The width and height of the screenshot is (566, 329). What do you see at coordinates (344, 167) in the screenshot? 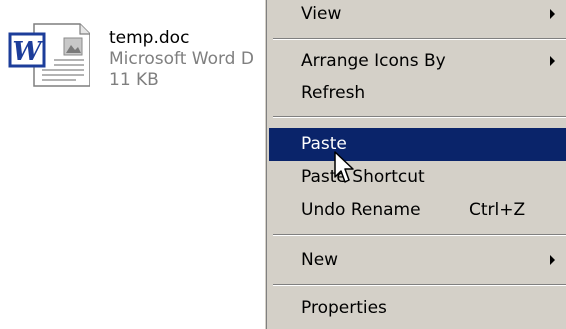
I see `arrow-cursor-icon` at bounding box center [344, 167].